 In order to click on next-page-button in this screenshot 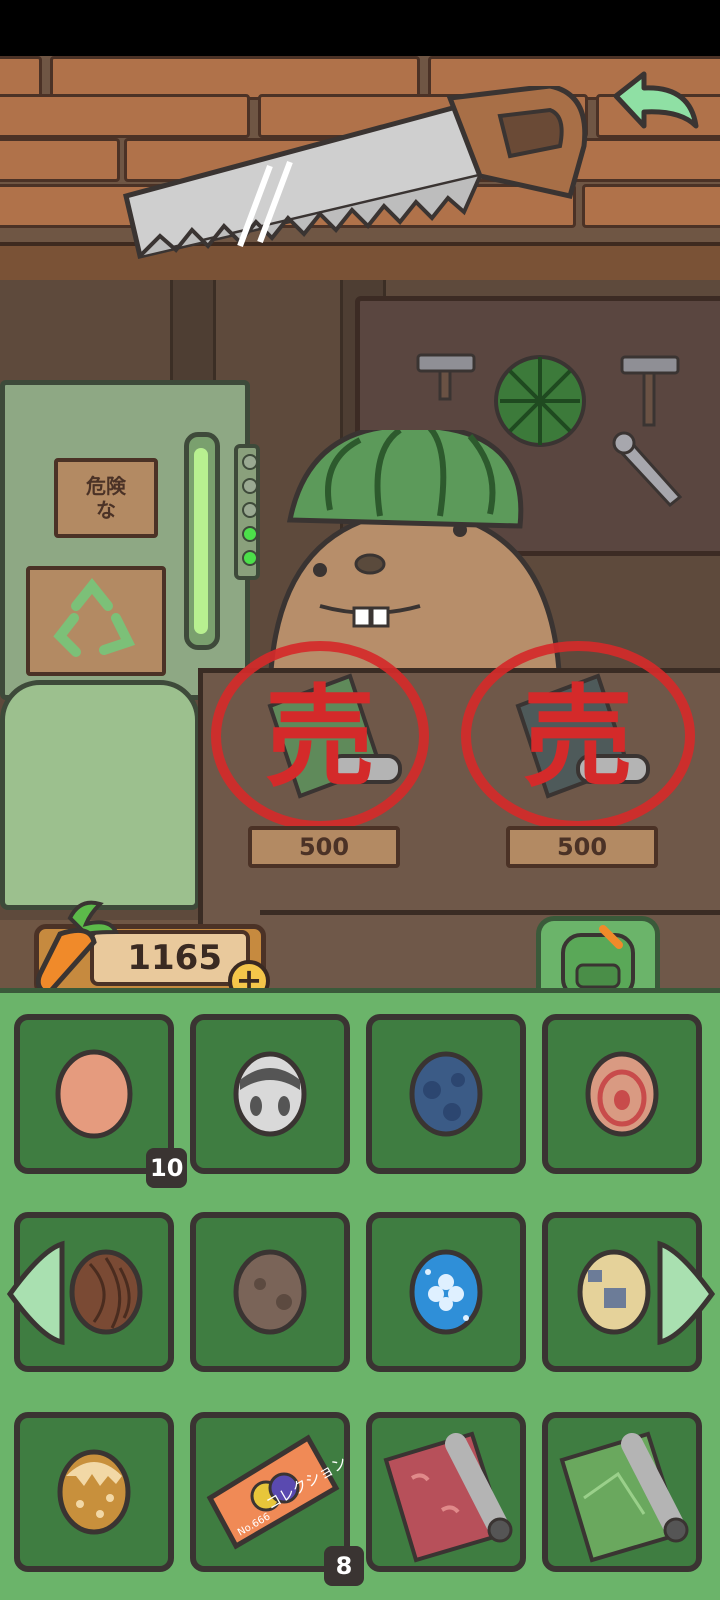, I will do `click(685, 1293)`.